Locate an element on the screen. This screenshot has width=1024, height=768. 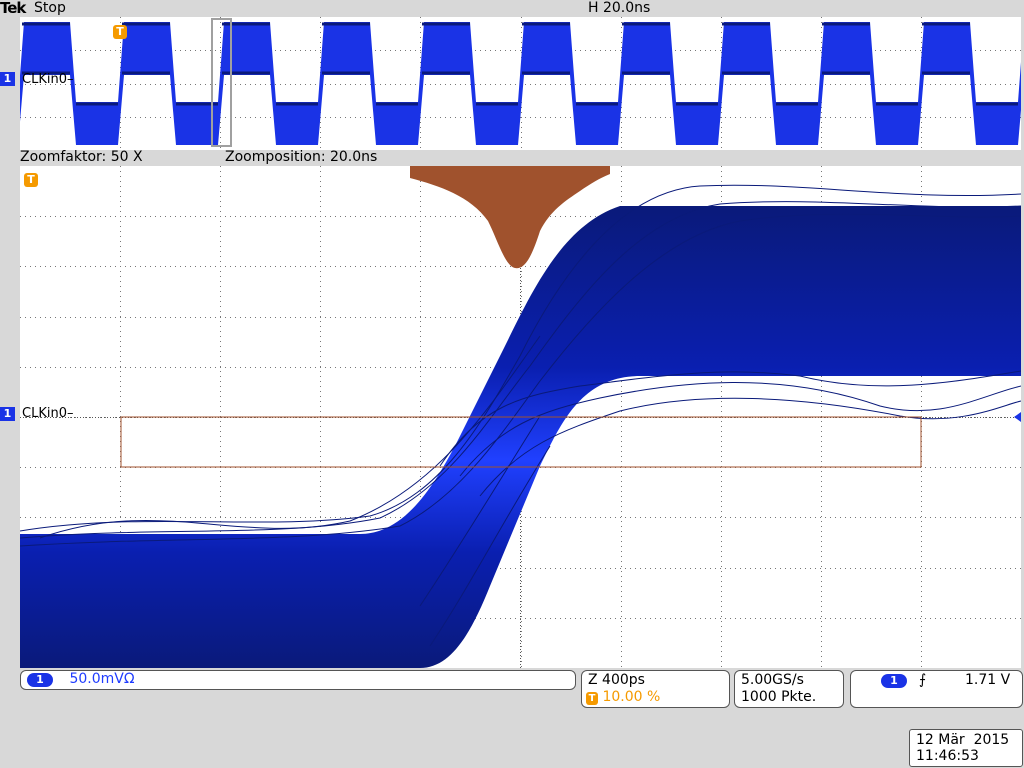
channel-badge: 1 is located at coordinates (40, 680).